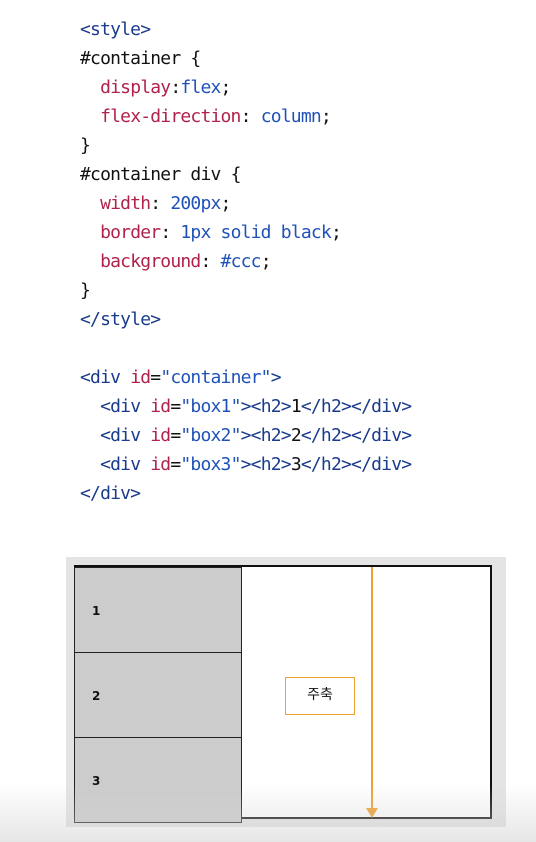 The image size is (536, 842). I want to click on main-axis-label: 주축, so click(320, 696).